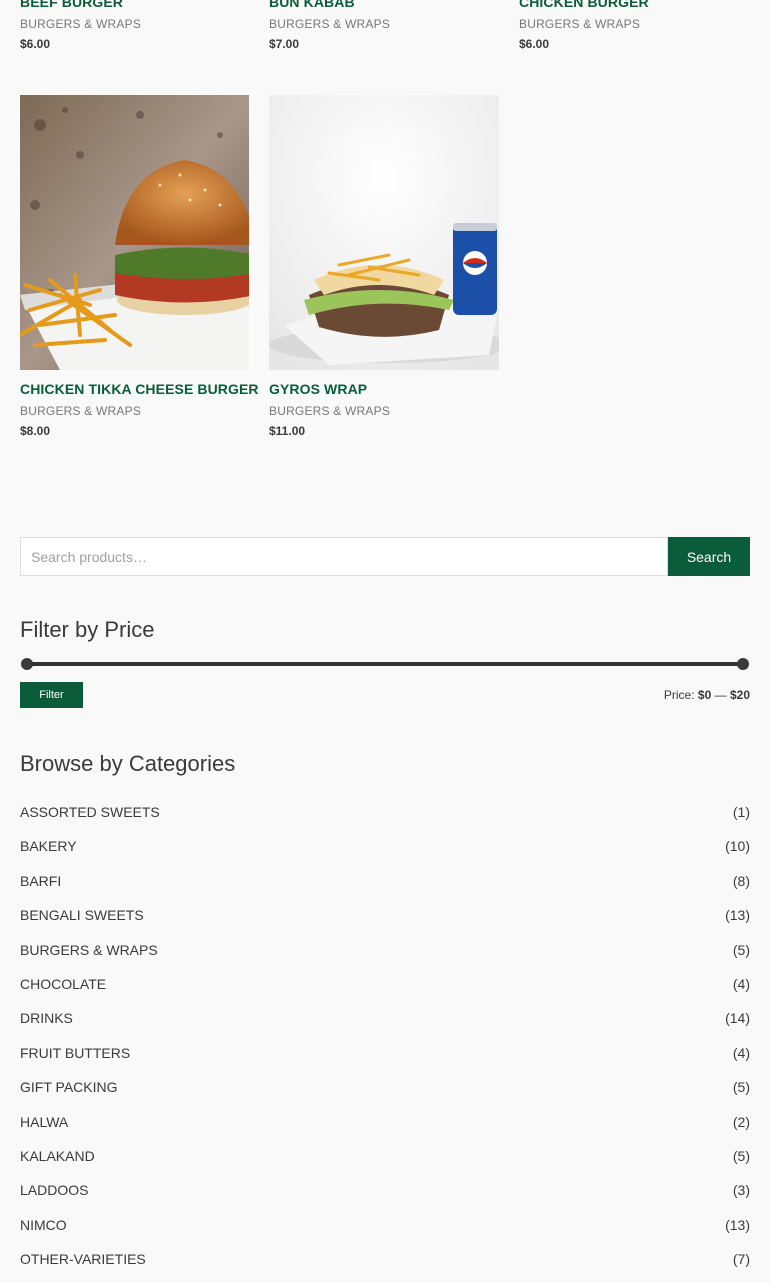  Describe the element at coordinates (385, 1197) in the screenshot. I see `category-item: LADDOOS (3)` at that location.